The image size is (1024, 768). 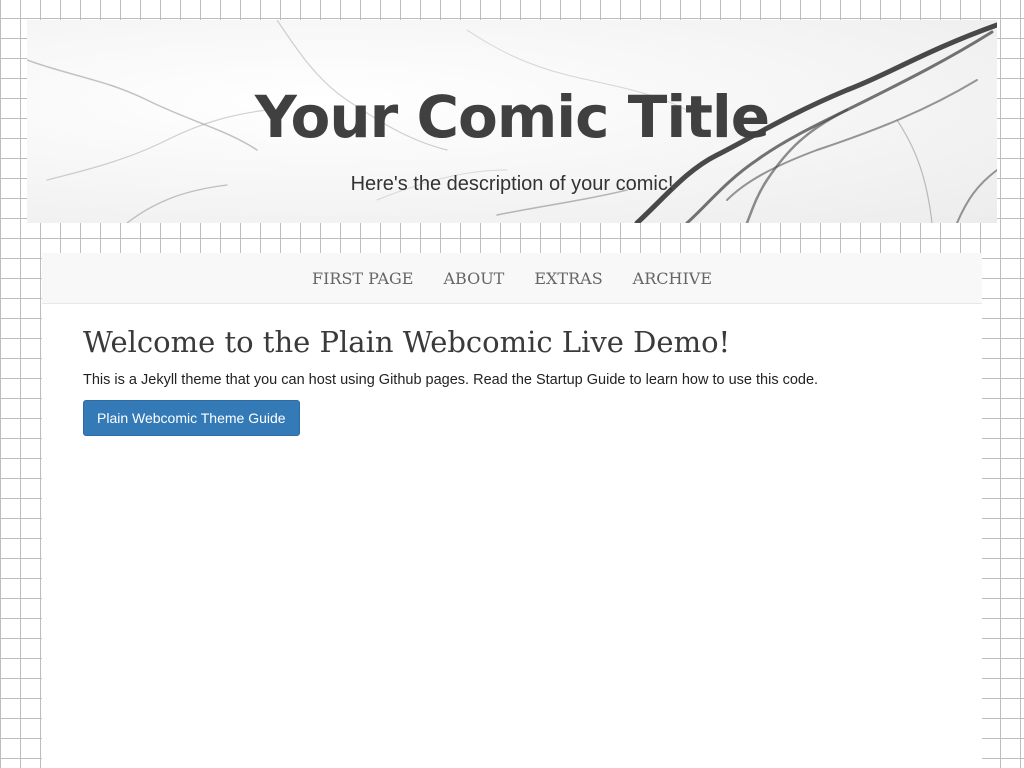 I want to click on nav-item-first-page: FIRST PAGE, so click(x=363, y=278).